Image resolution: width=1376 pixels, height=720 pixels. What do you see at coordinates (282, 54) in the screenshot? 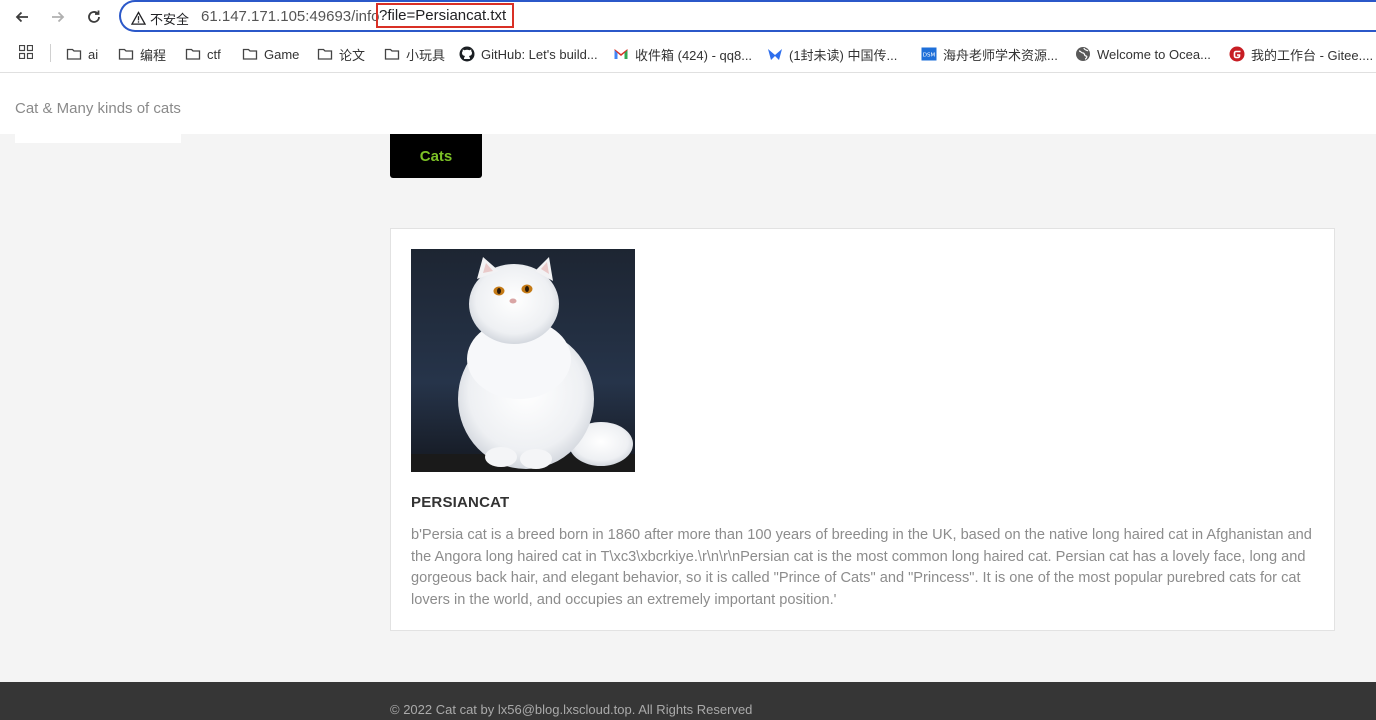
I see `bookmark-label: Game` at bounding box center [282, 54].